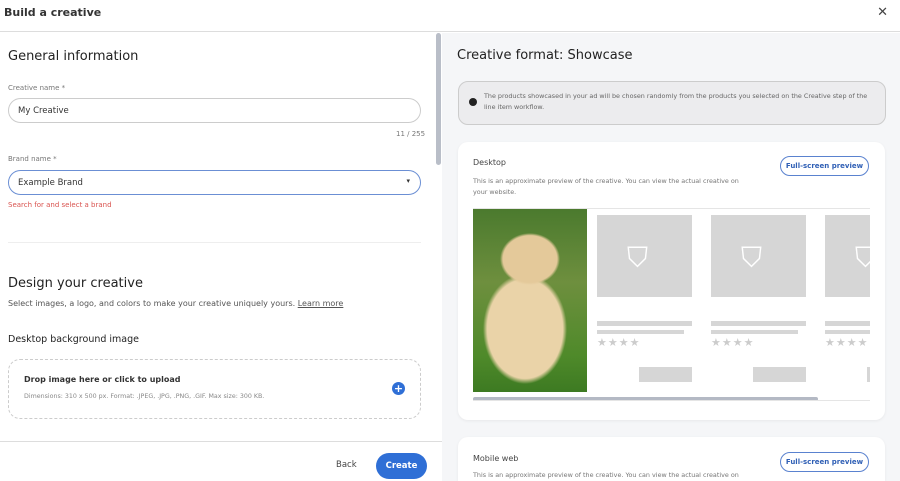  What do you see at coordinates (53, 12) in the screenshot?
I see `dialog-title: Build a creative` at bounding box center [53, 12].